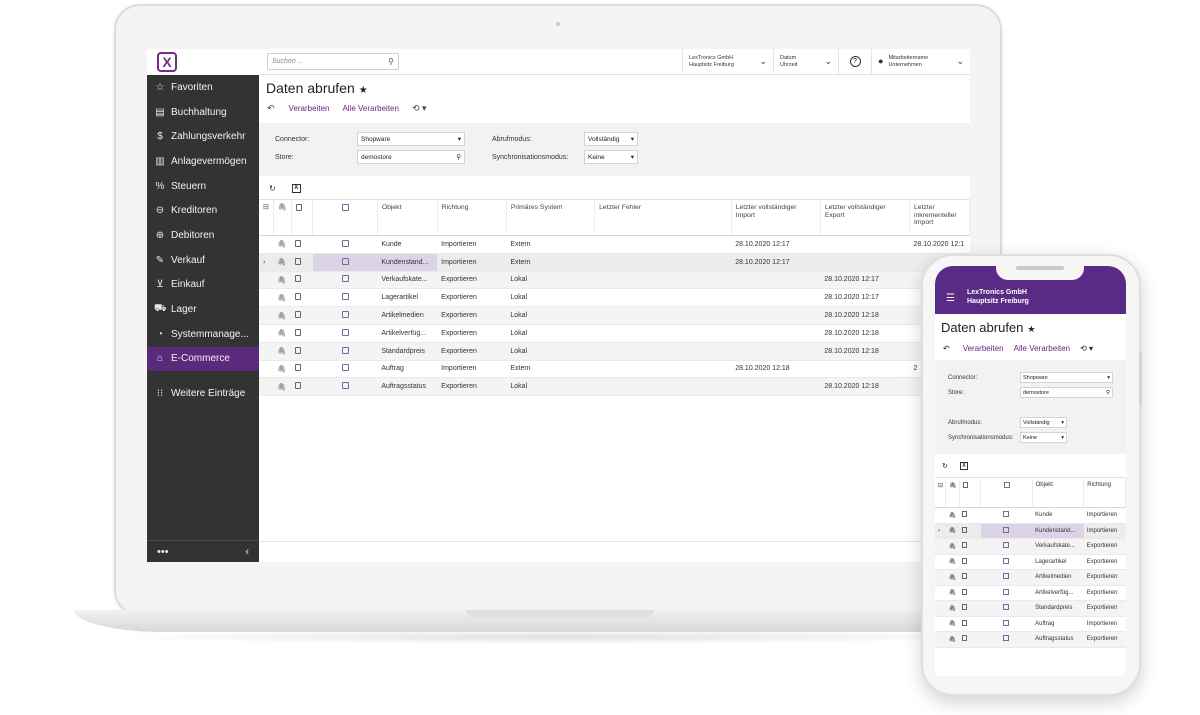  Describe the element at coordinates (333, 61) in the screenshot. I see `search-input: Suchen ... ⚲` at that location.